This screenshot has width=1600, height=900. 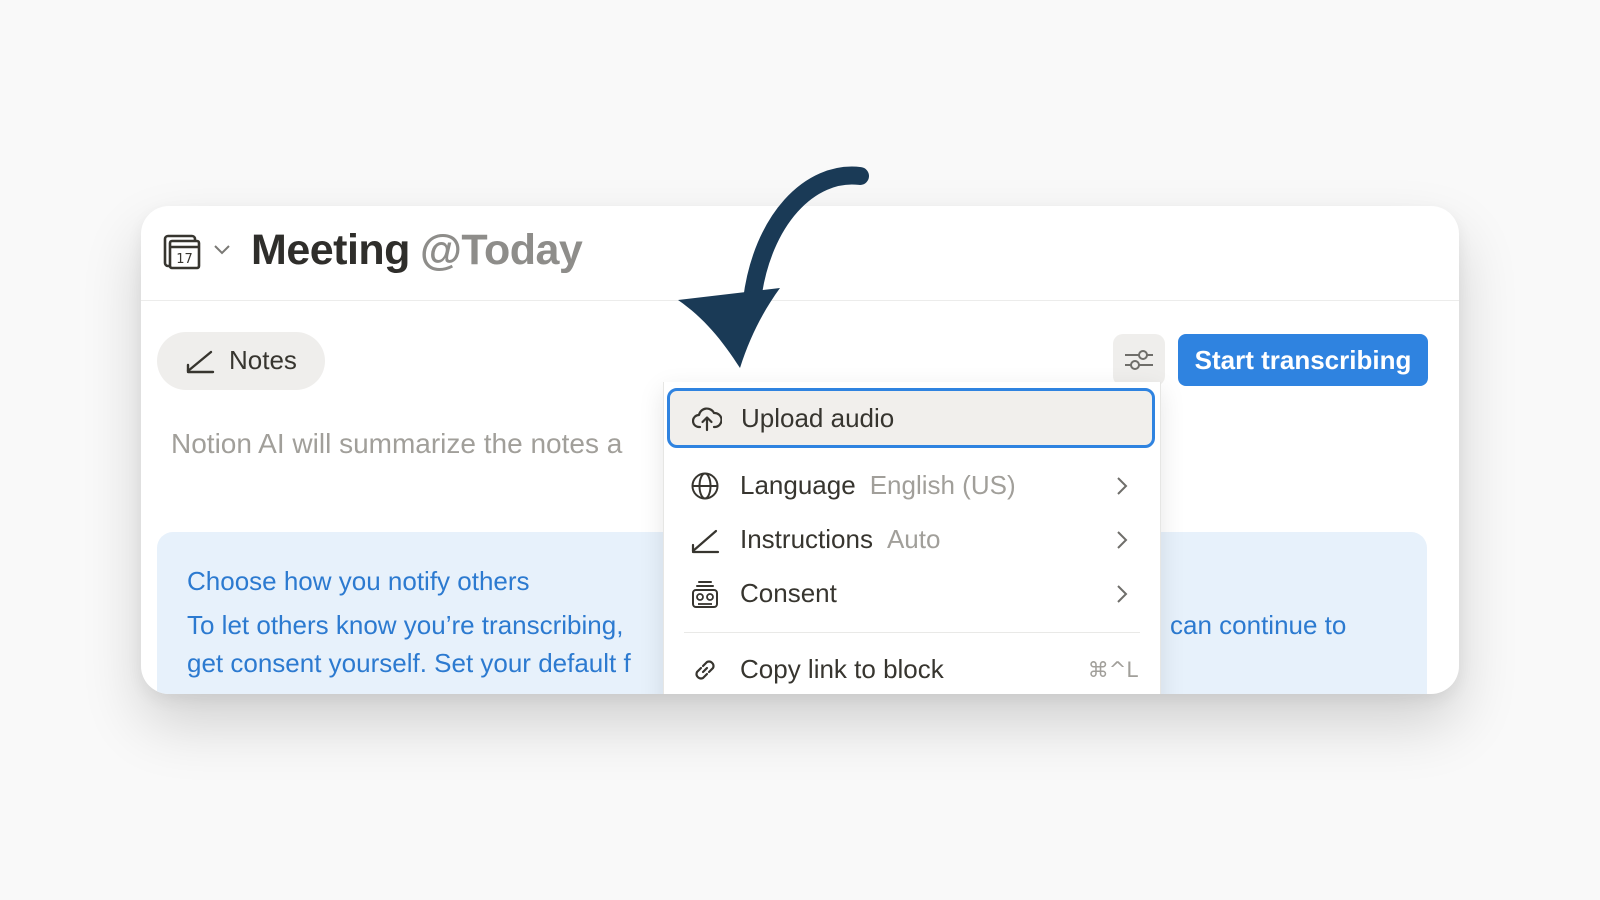 I want to click on menu-item-instructions: Instructions Auto, so click(x=912, y=539).